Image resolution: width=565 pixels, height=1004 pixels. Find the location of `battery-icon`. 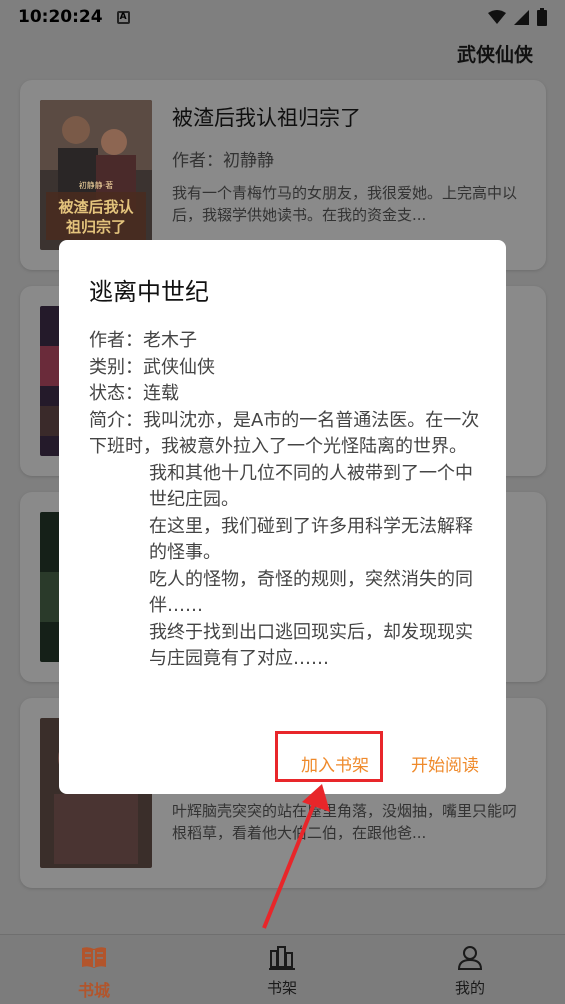

battery-icon is located at coordinates (542, 17).